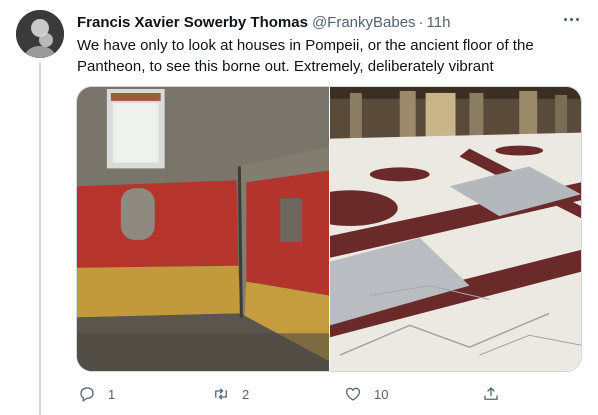 The width and height of the screenshot is (598, 415). I want to click on retweet-button: 2, so click(230, 394).